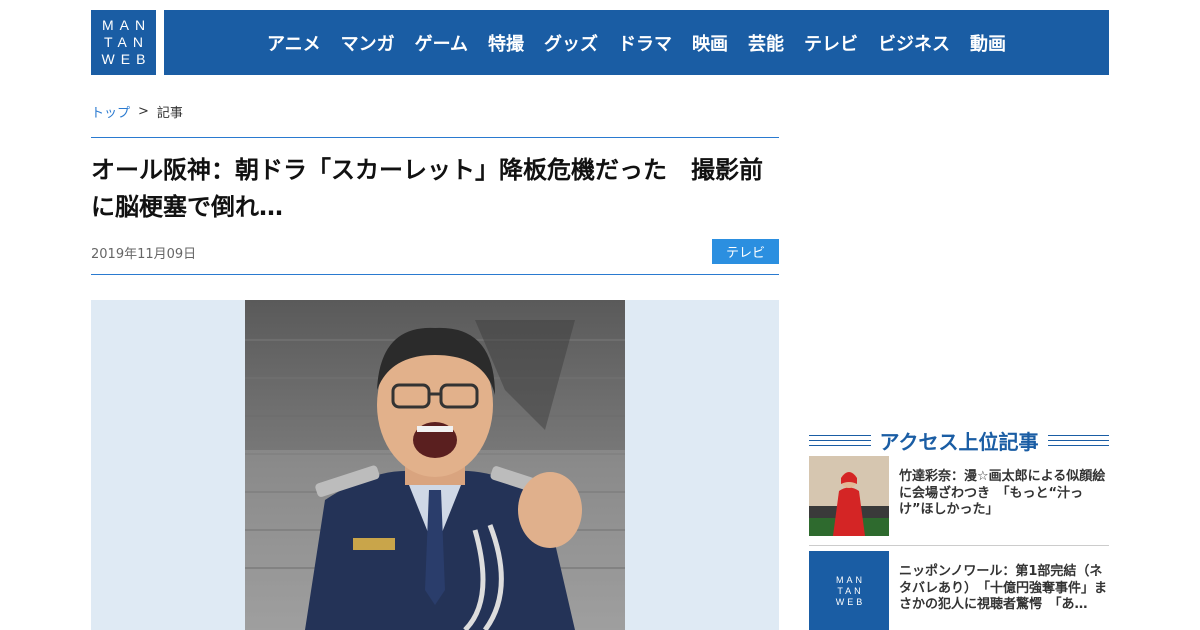 The image size is (1200, 630). I want to click on nav-item-tokusatsu: 特撮, so click(506, 43).